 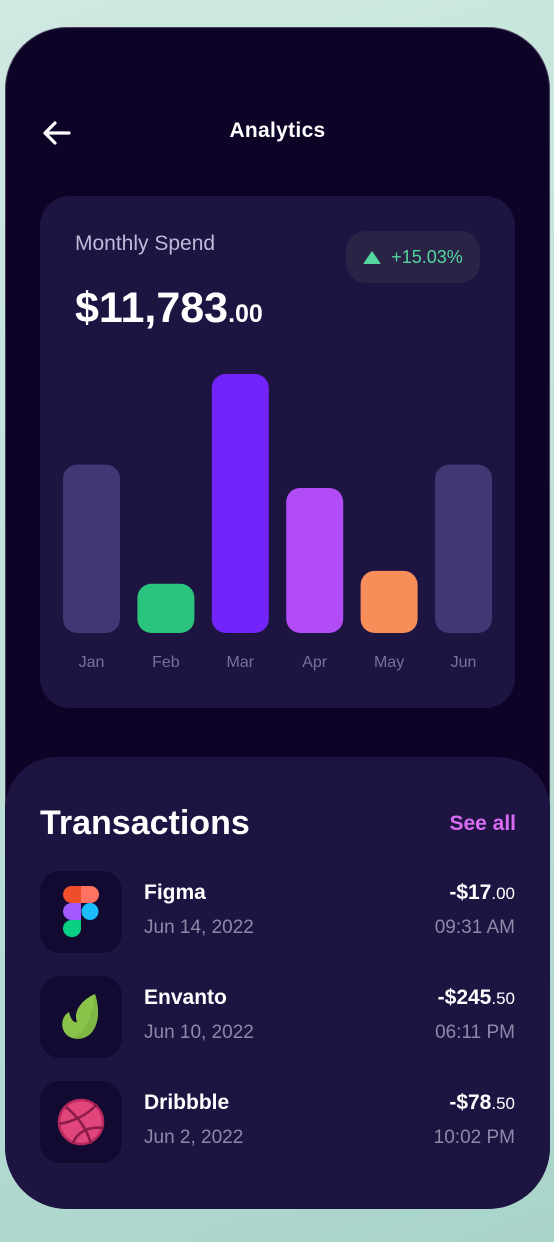 I want to click on amount-main: -$78, so click(x=470, y=1102).